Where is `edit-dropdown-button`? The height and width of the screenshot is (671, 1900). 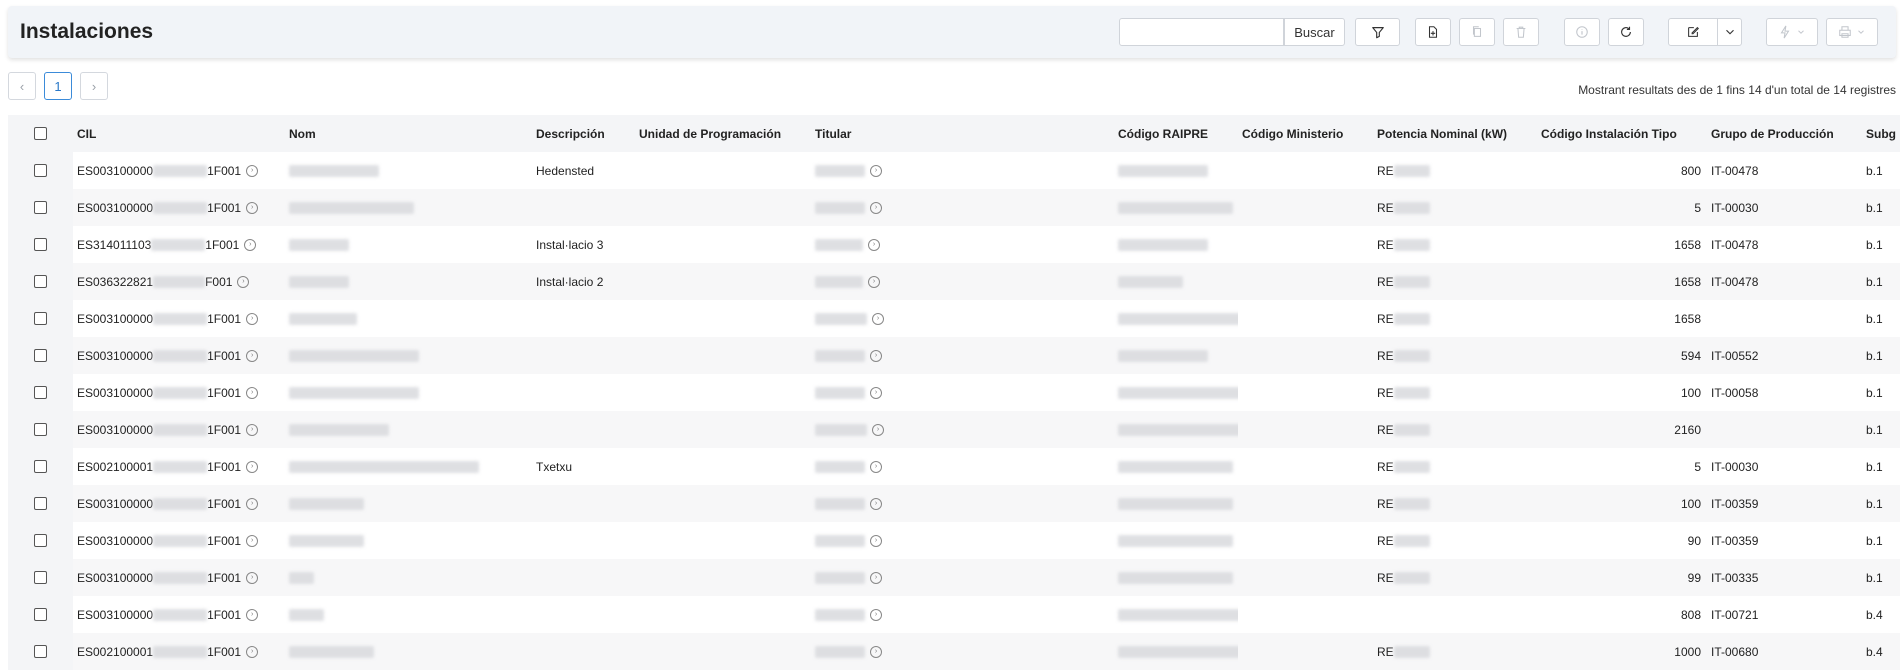 edit-dropdown-button is located at coordinates (1729, 32).